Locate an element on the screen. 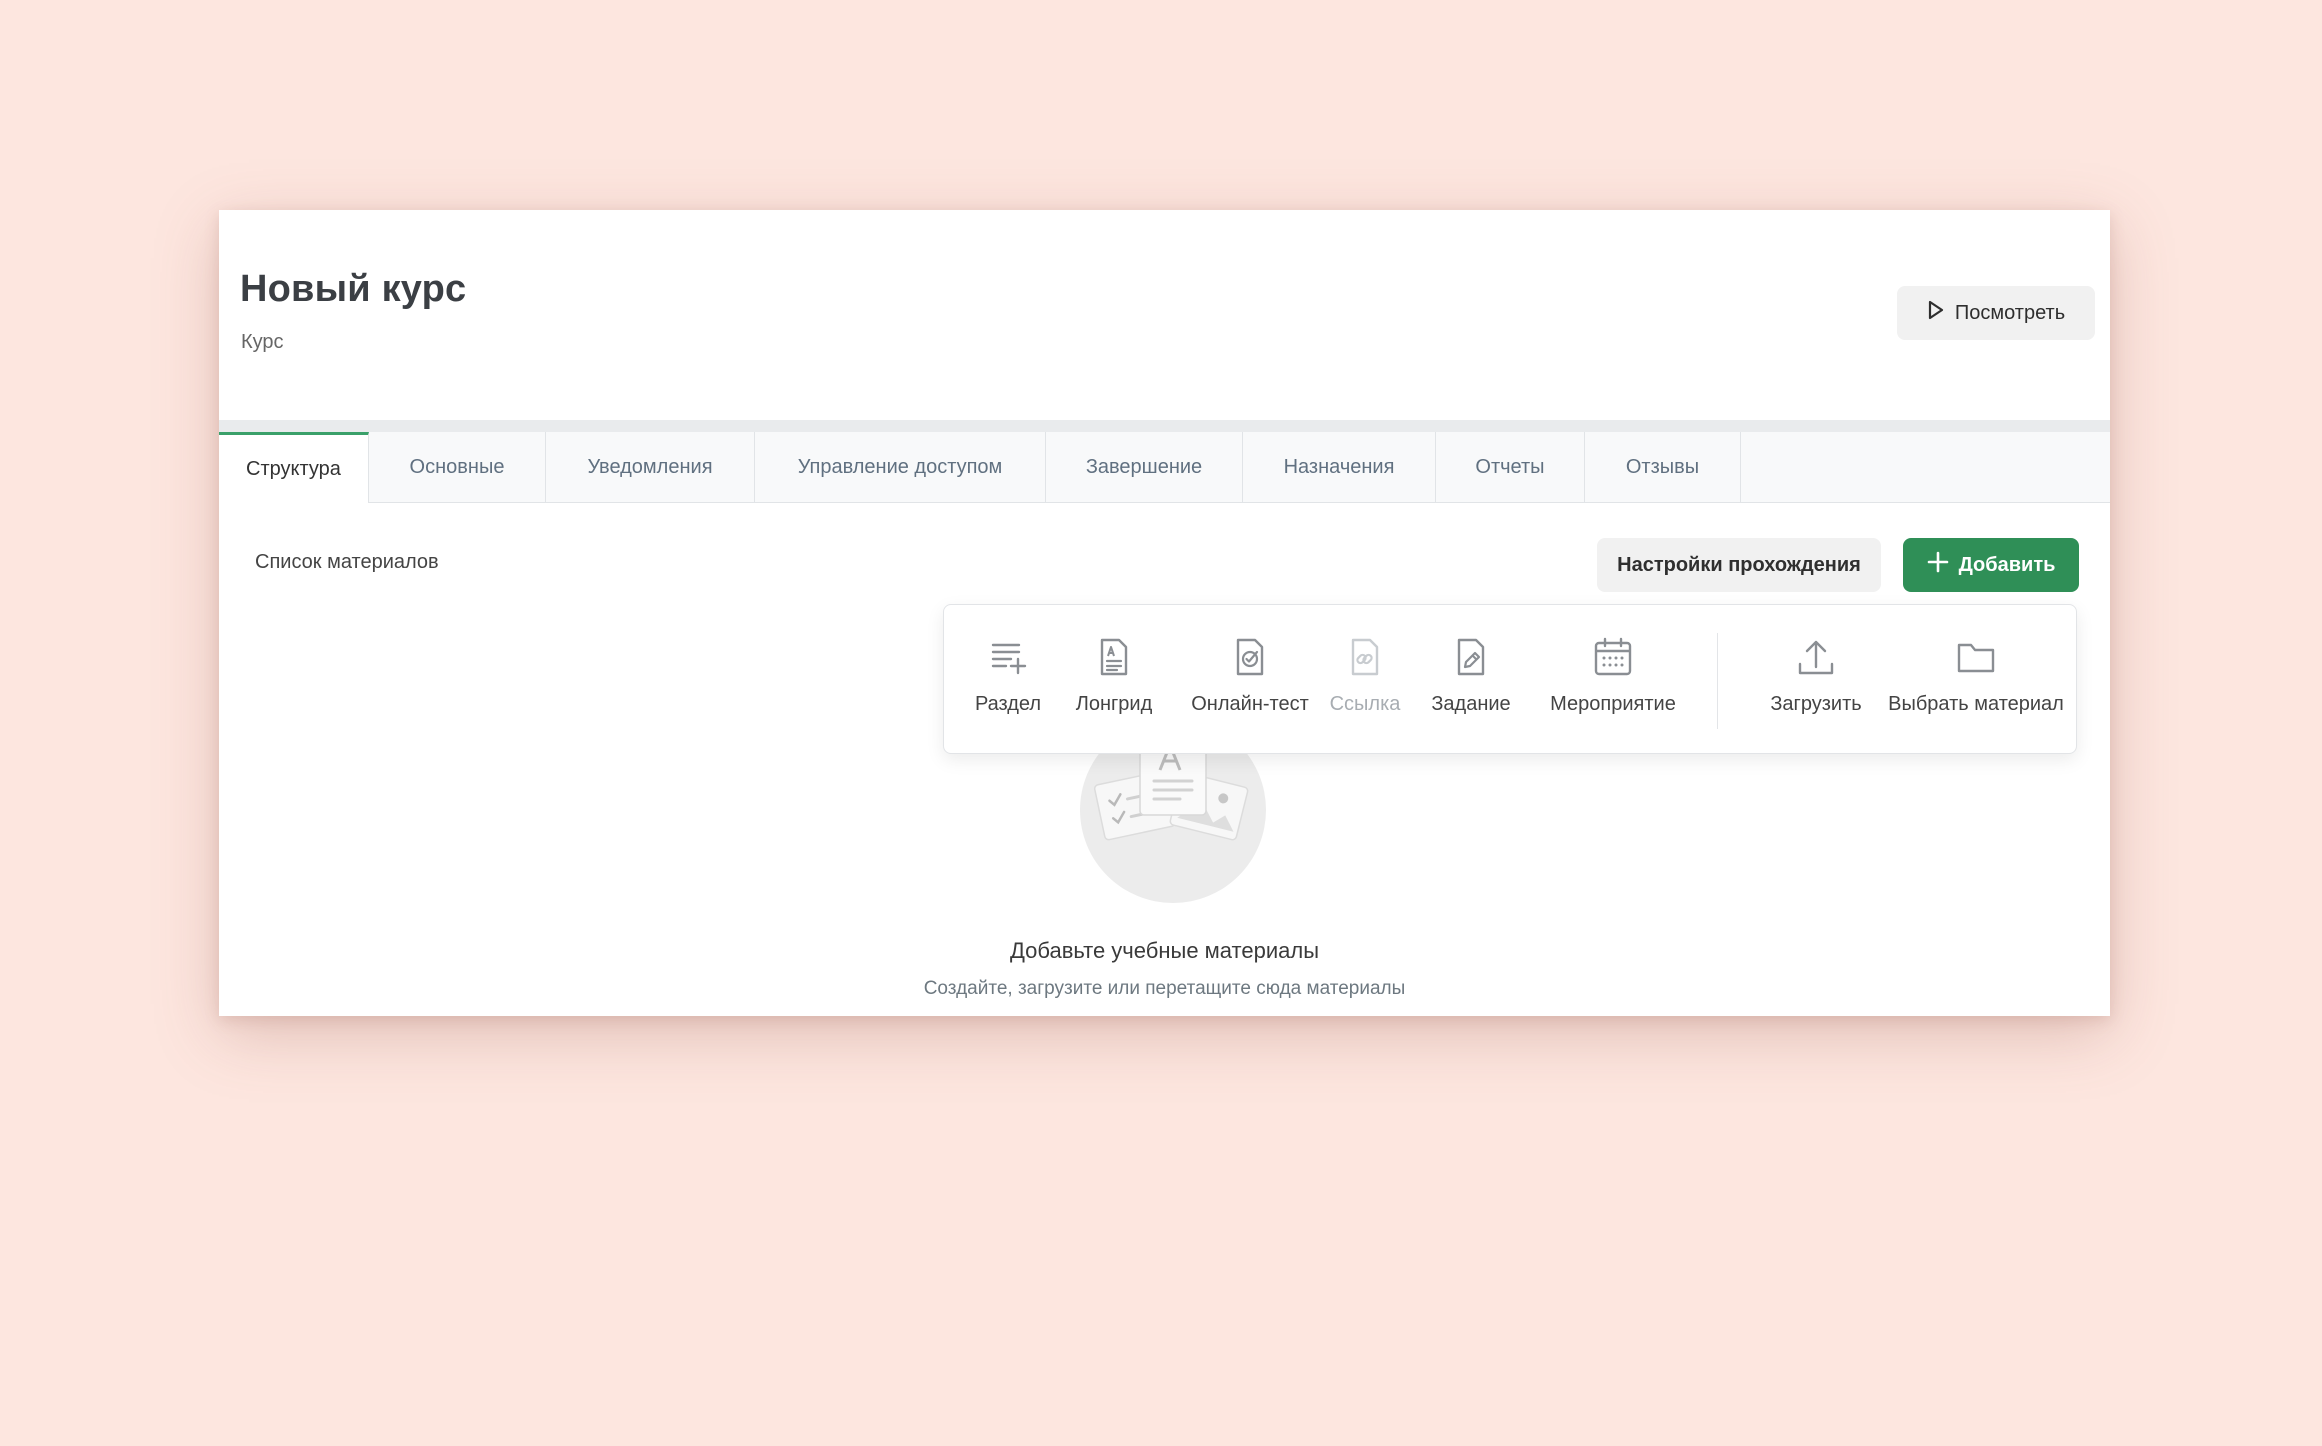 The image size is (2322, 1446). menu-item-label: Ссылка is located at coordinates (1365, 704).